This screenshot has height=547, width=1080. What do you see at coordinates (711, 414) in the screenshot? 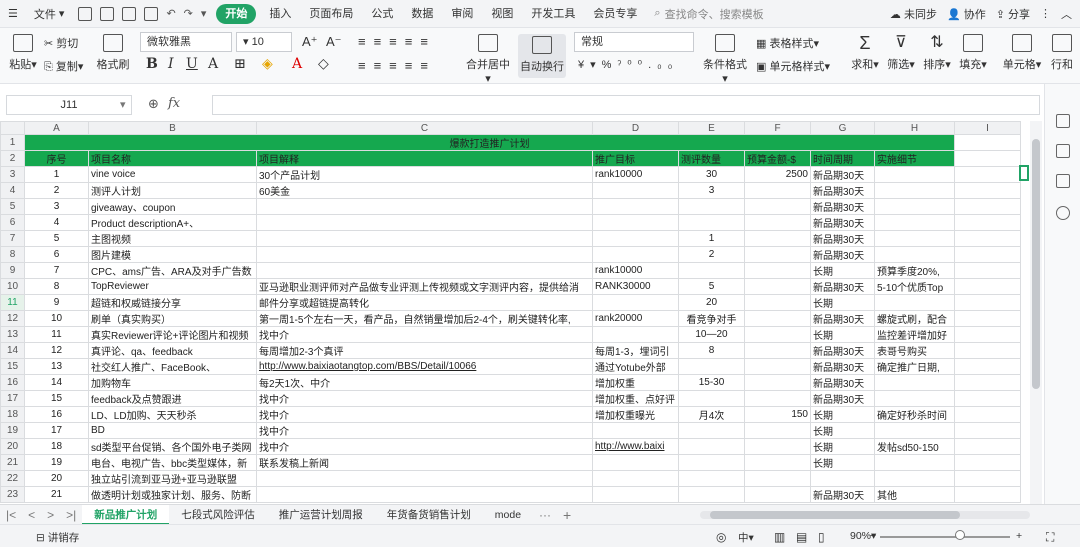
I see `cell: 月4次` at bounding box center [711, 414].